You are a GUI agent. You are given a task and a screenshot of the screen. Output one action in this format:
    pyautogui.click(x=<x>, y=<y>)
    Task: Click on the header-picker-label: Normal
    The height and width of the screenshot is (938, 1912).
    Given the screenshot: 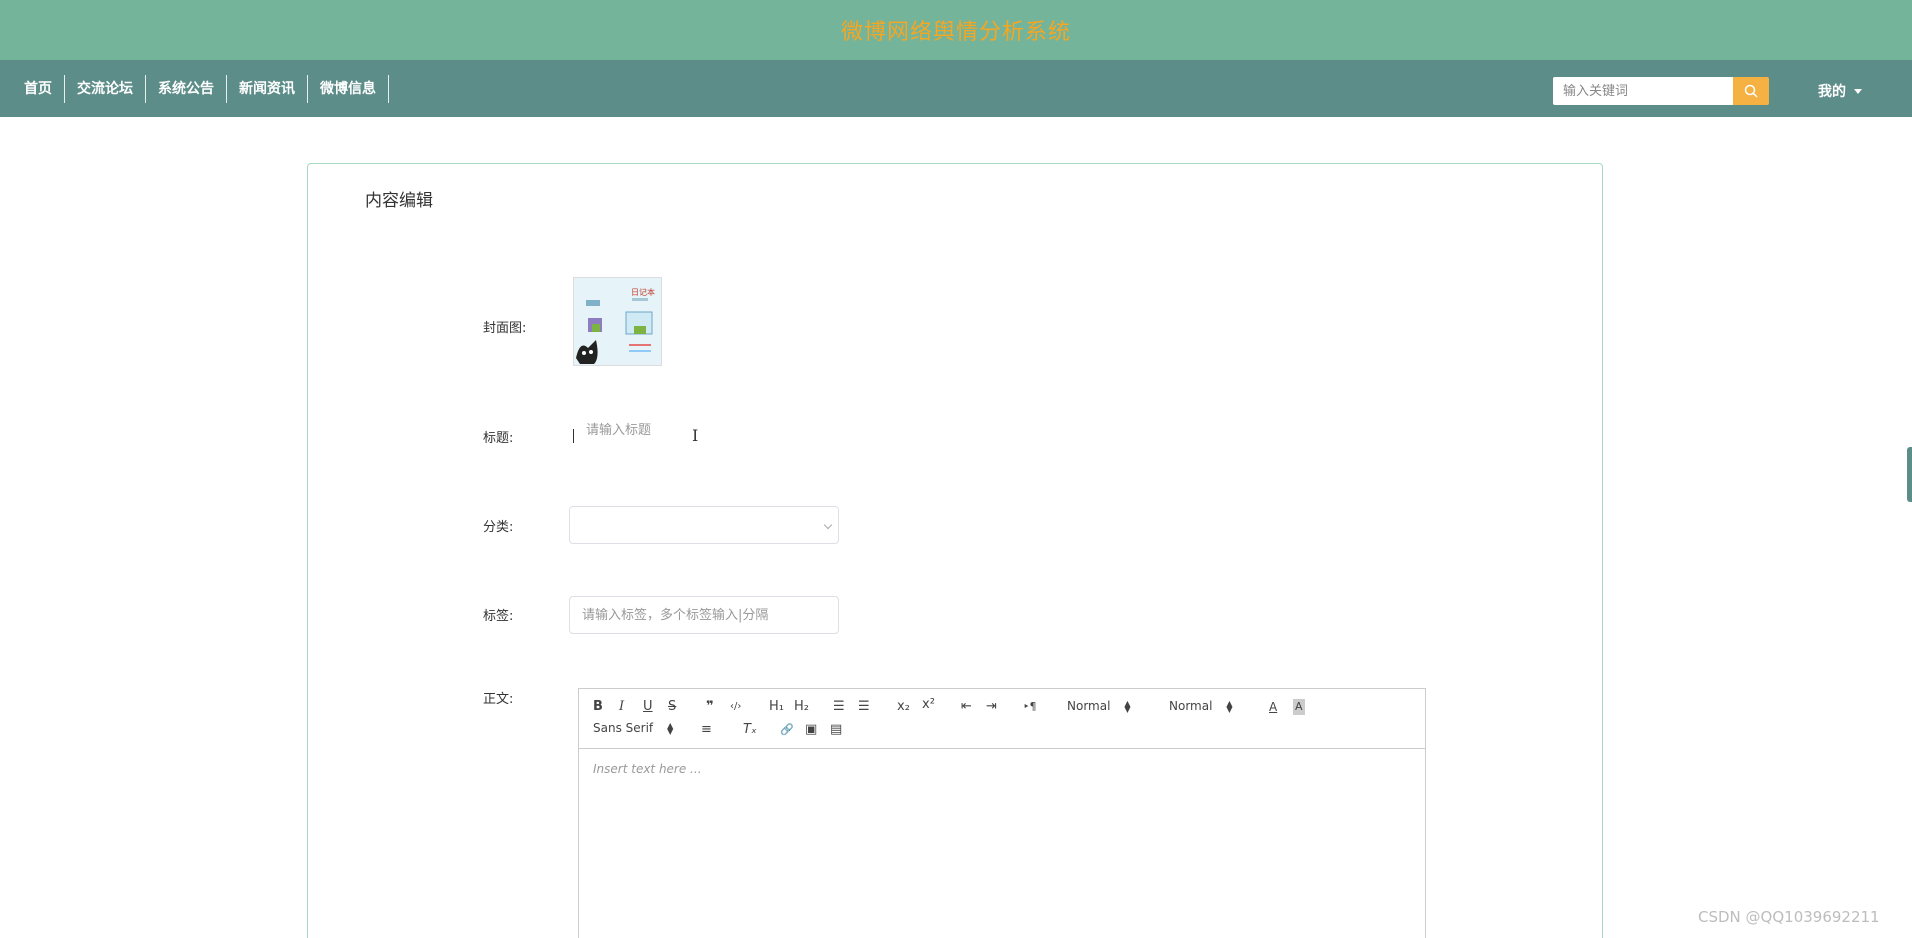 What is the action you would take?
    pyautogui.click(x=1089, y=706)
    